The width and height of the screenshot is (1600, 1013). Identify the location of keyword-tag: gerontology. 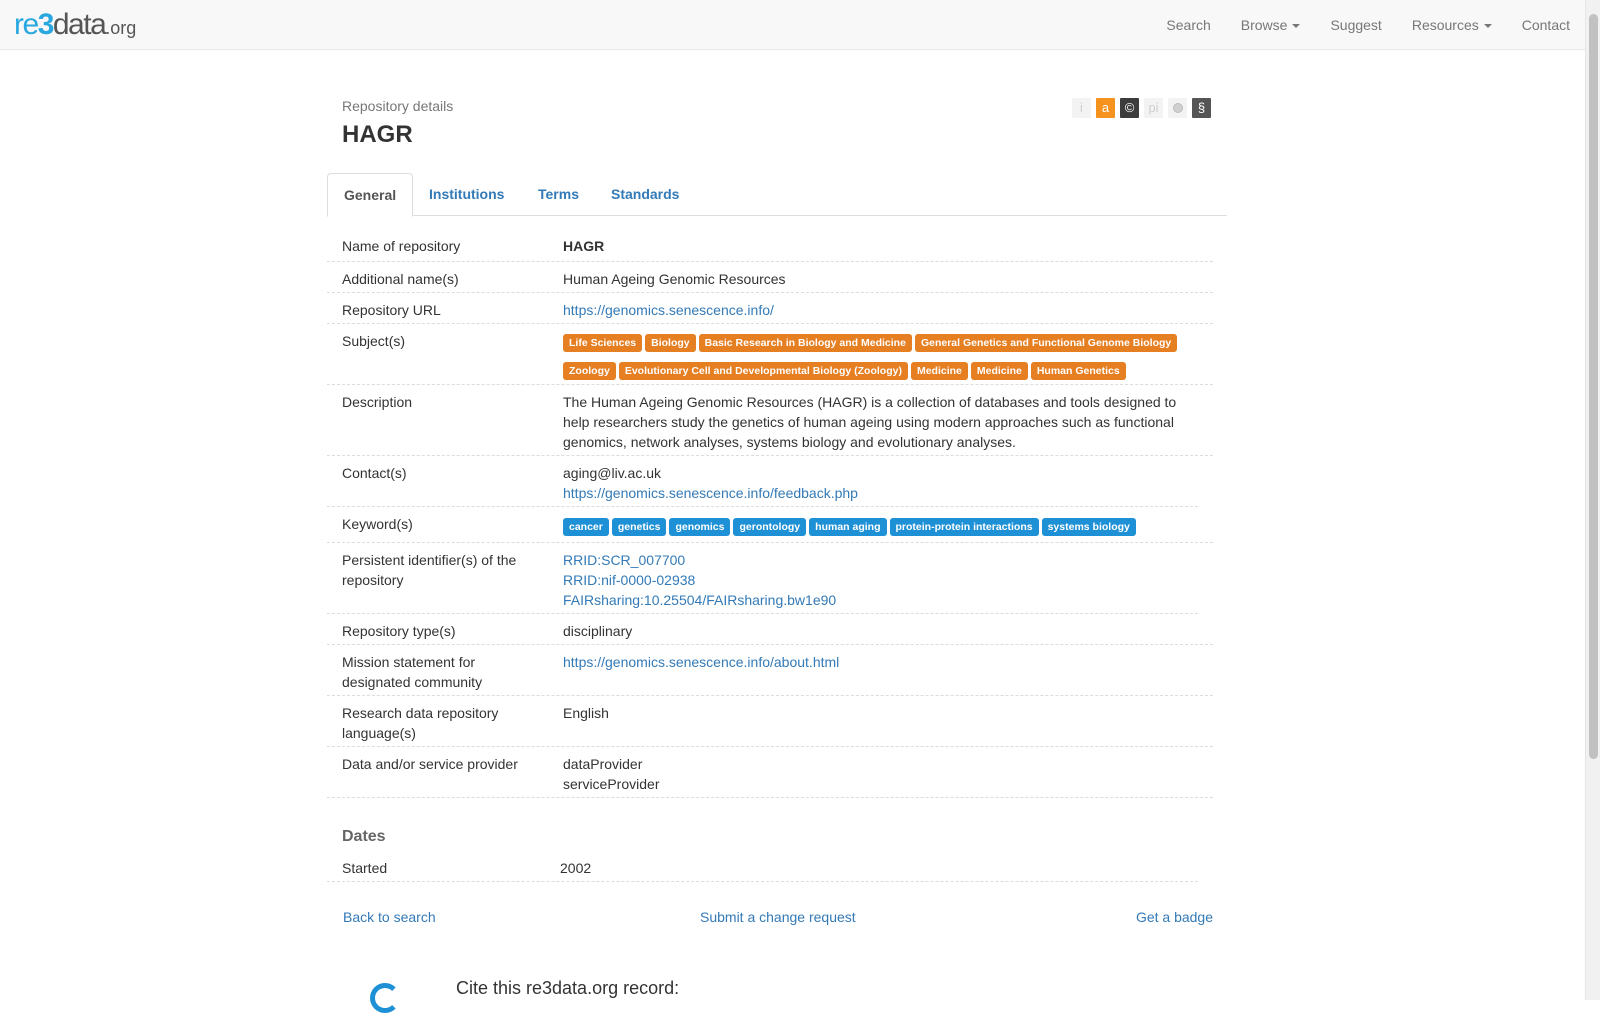
(770, 527).